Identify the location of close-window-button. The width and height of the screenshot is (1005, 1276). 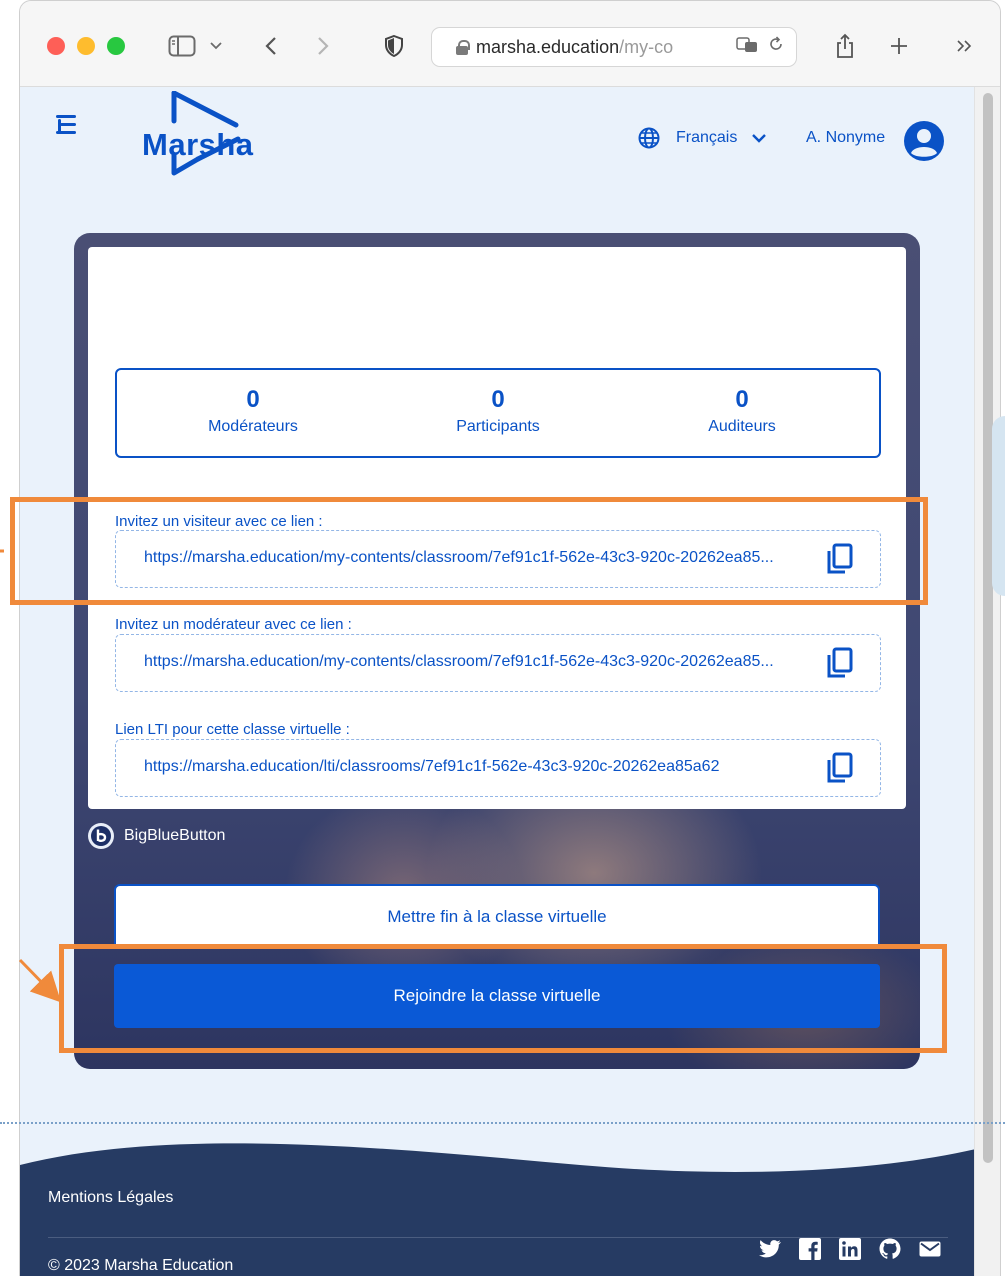
(56, 46).